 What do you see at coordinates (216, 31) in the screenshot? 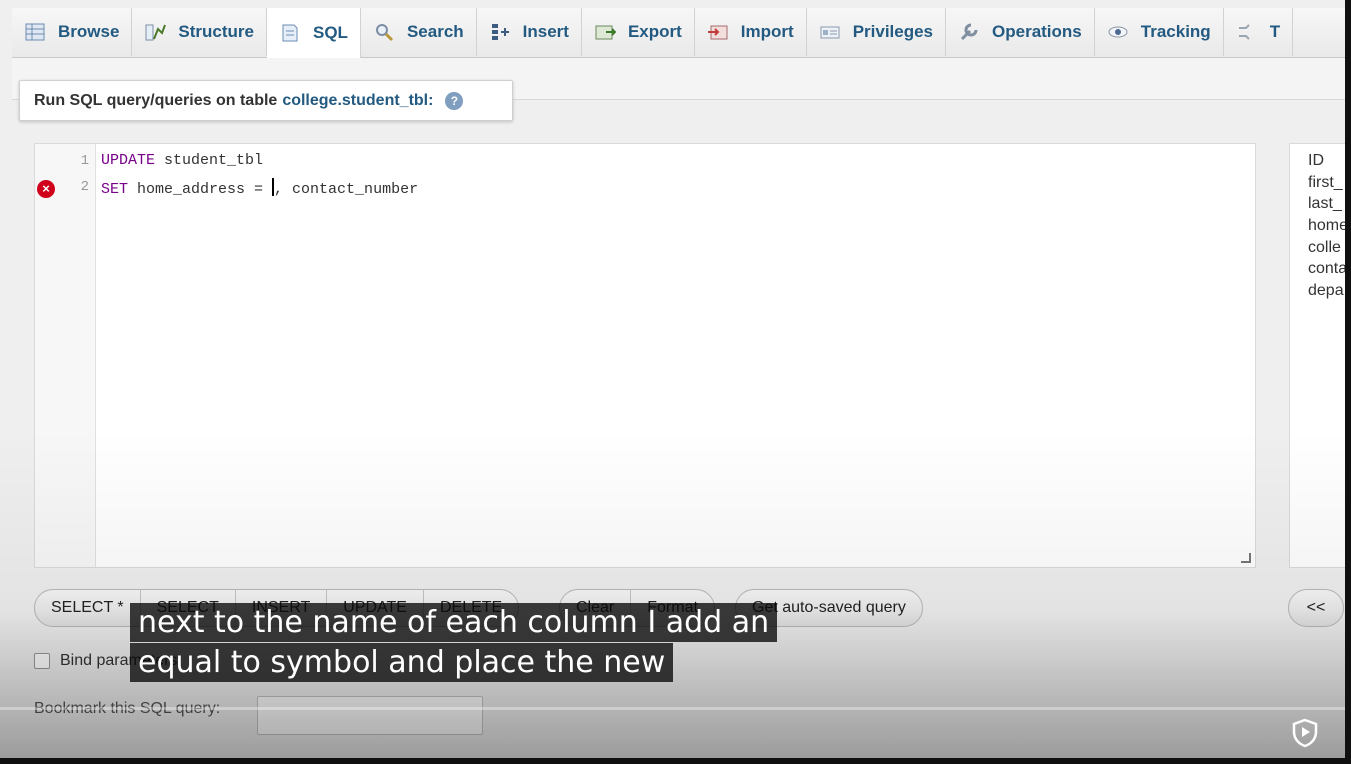
I see `tab-structure-label: Structure` at bounding box center [216, 31].